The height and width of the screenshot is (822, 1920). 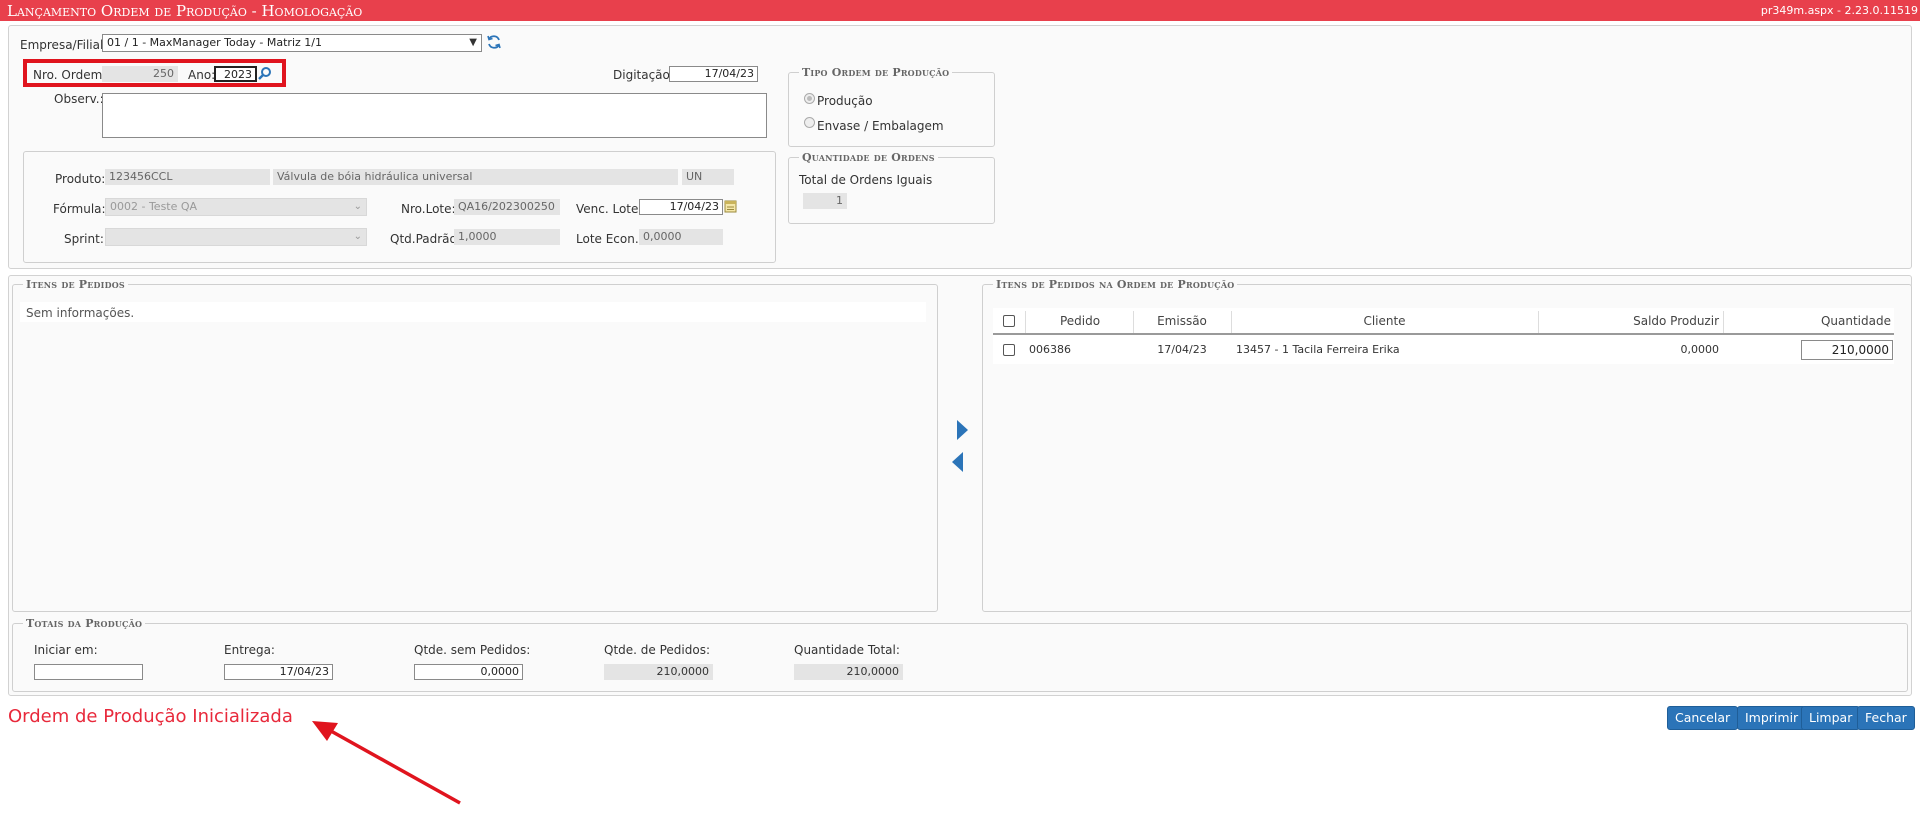 I want to click on itens-pedidos-empty-text: Sem informações., so click(x=80, y=313).